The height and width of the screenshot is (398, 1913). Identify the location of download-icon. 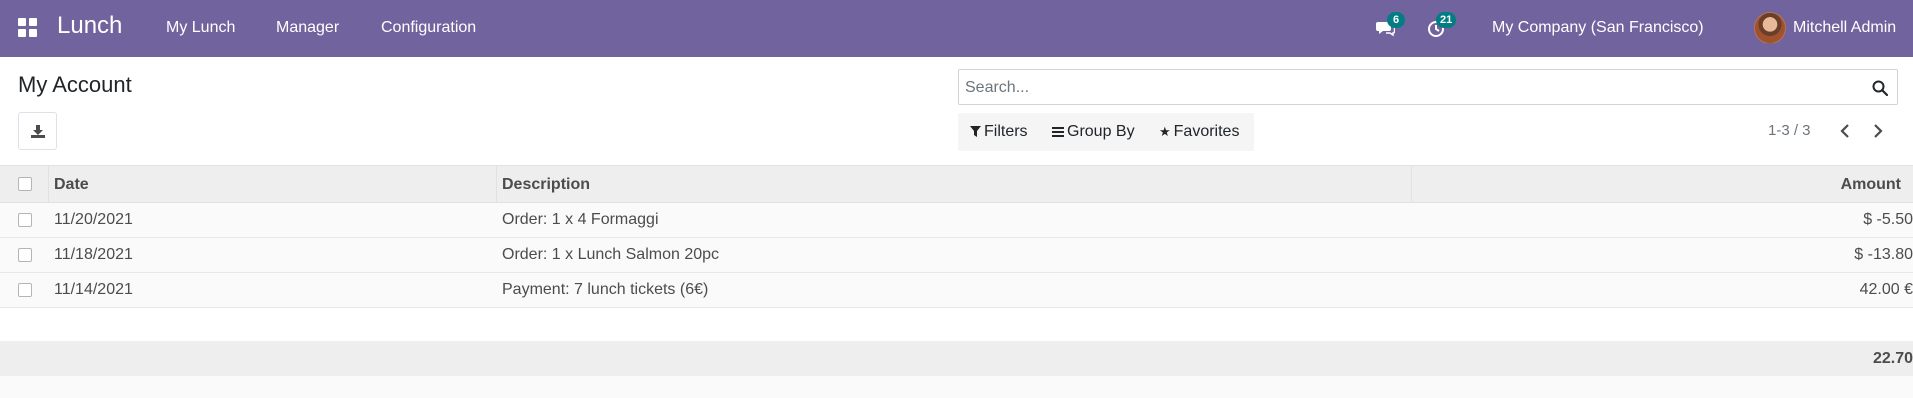
(37, 131).